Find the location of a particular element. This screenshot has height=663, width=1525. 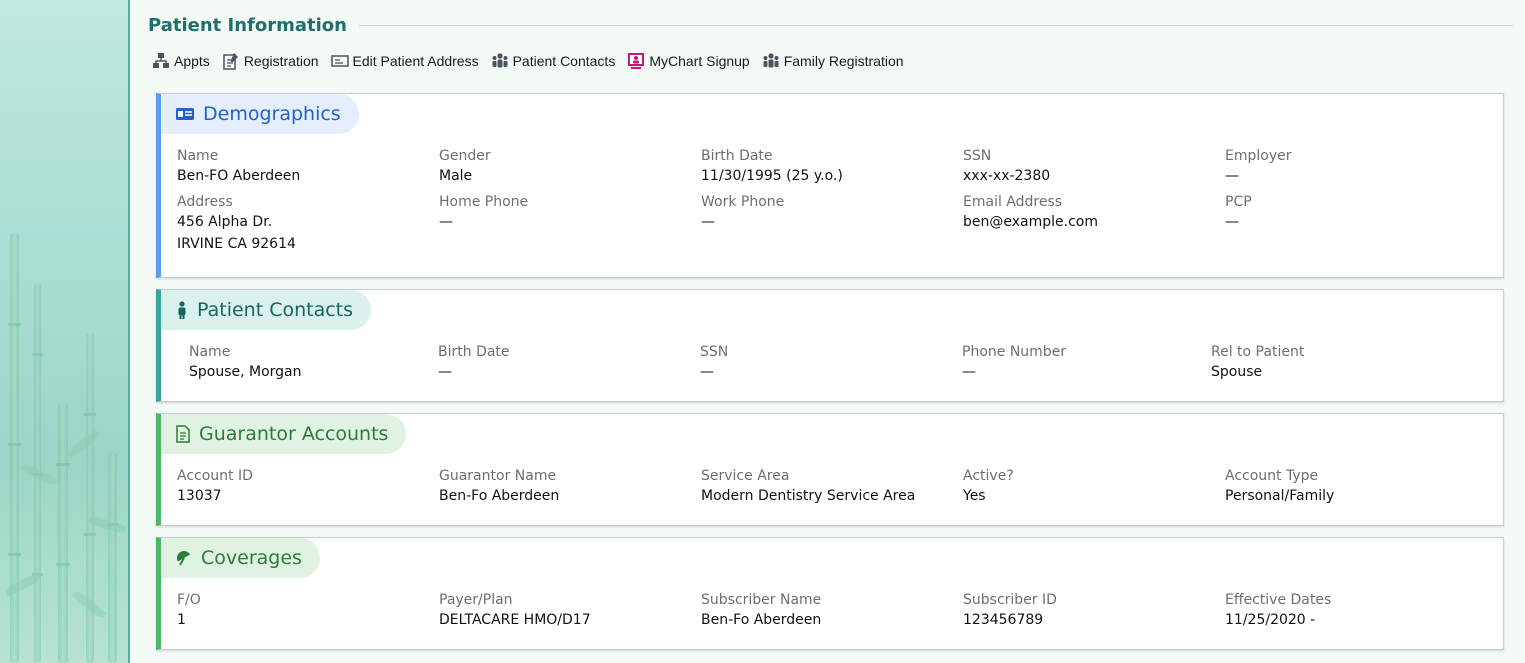

field-label: Home Phone is located at coordinates (484, 202).